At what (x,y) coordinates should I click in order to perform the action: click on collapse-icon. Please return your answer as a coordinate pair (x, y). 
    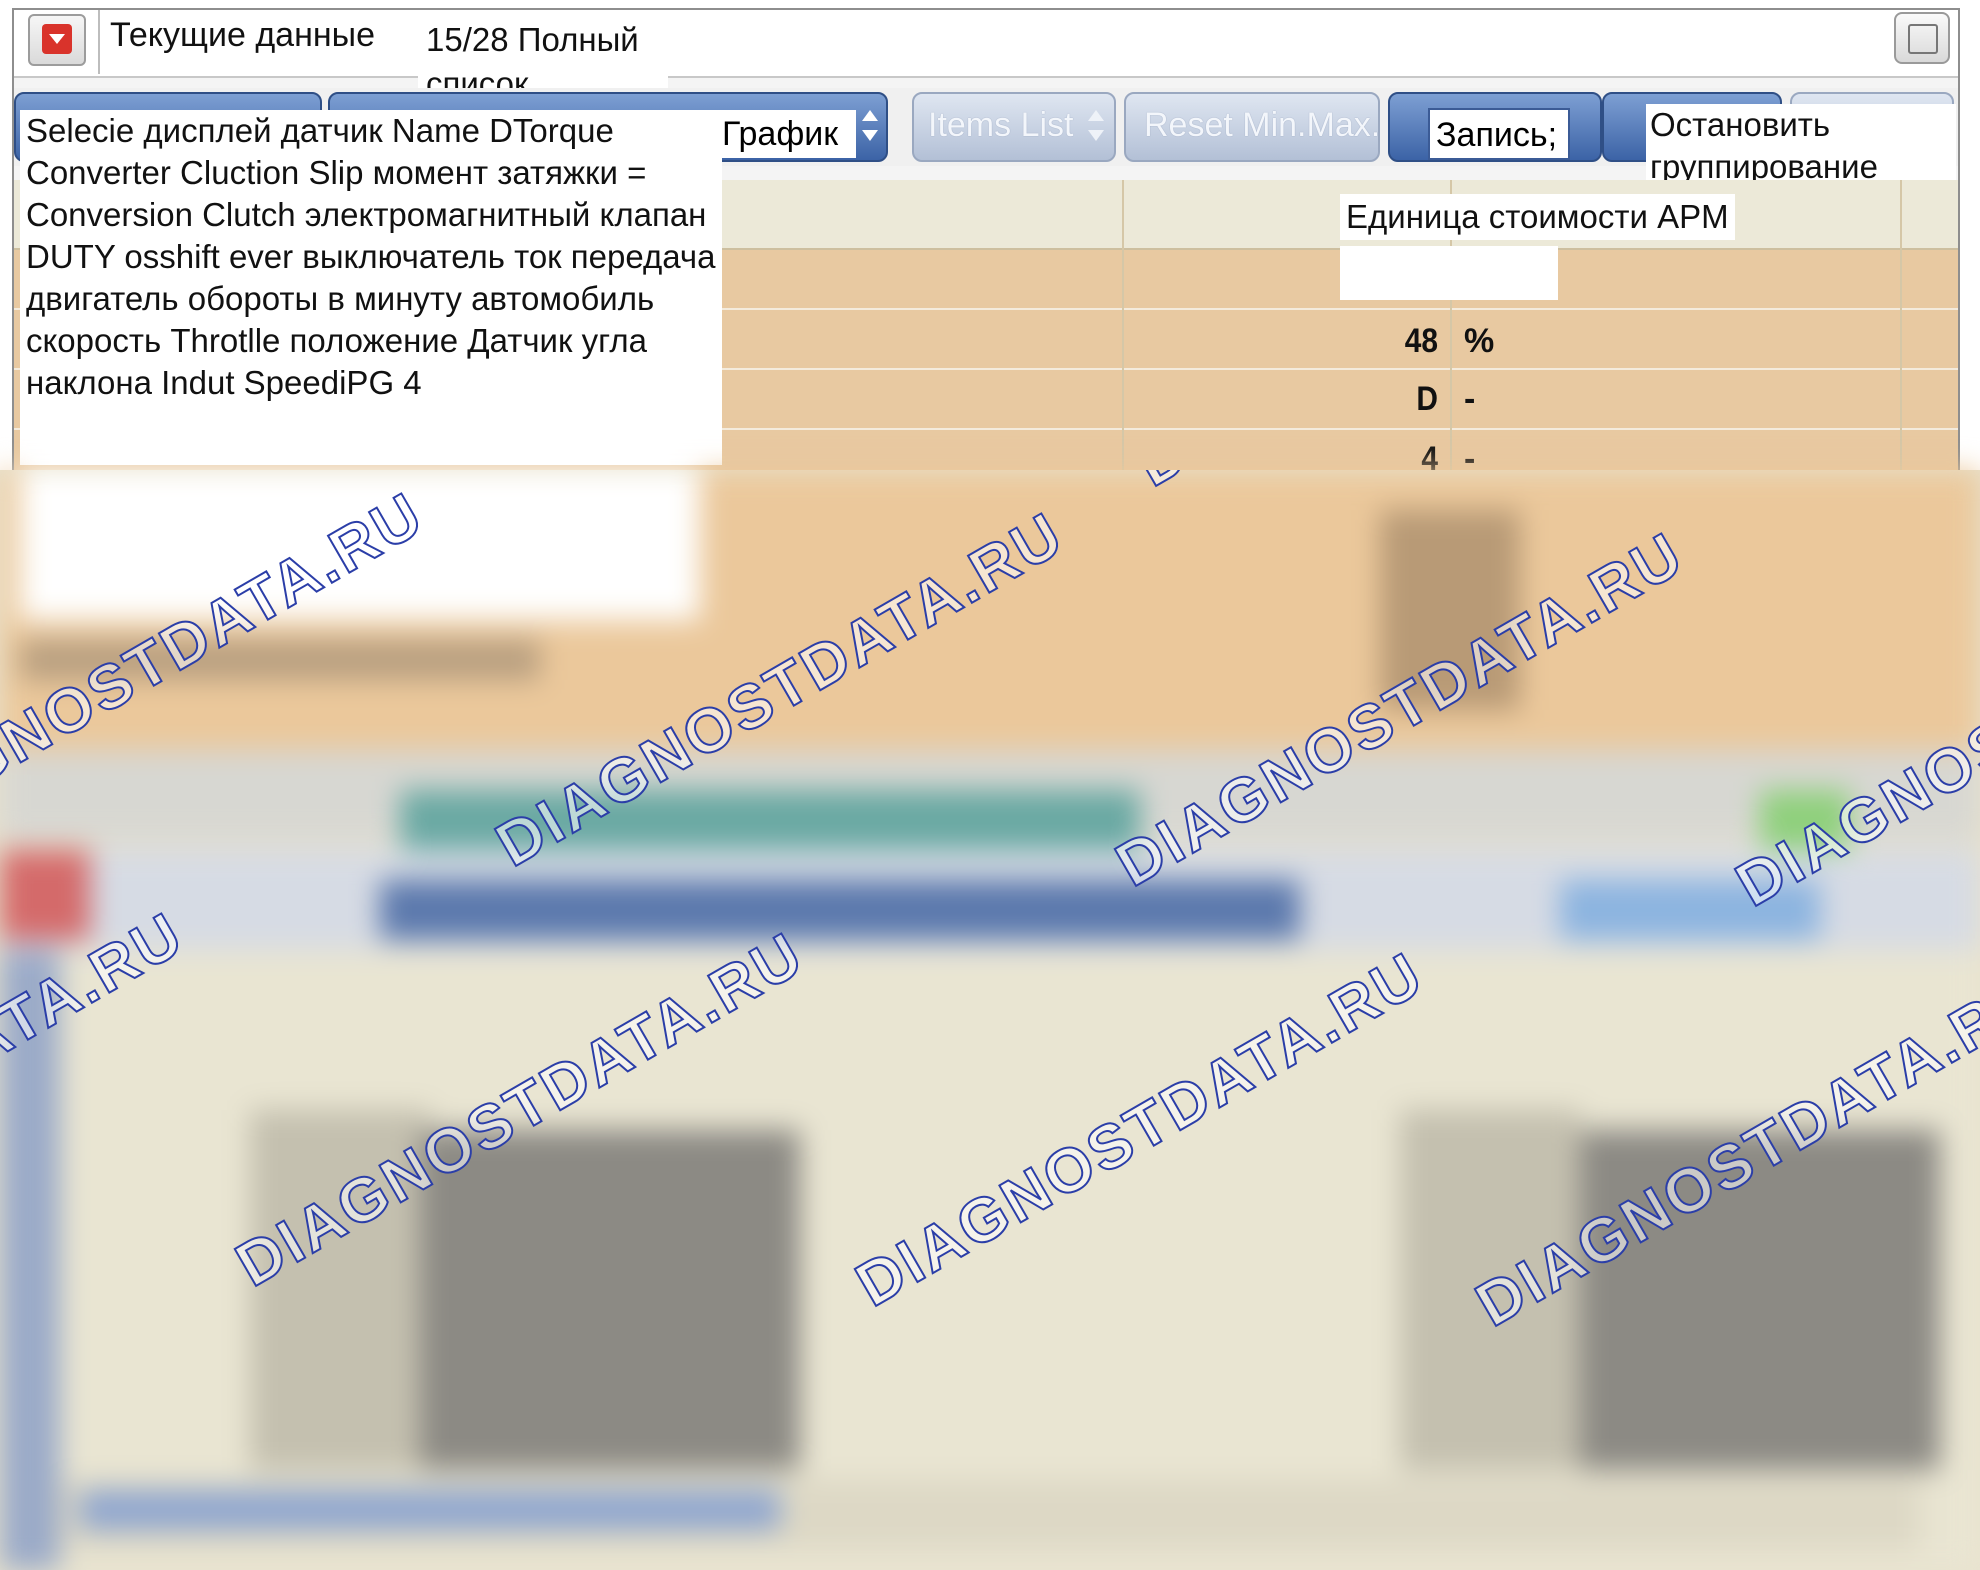
    Looking at the image, I should click on (57, 39).